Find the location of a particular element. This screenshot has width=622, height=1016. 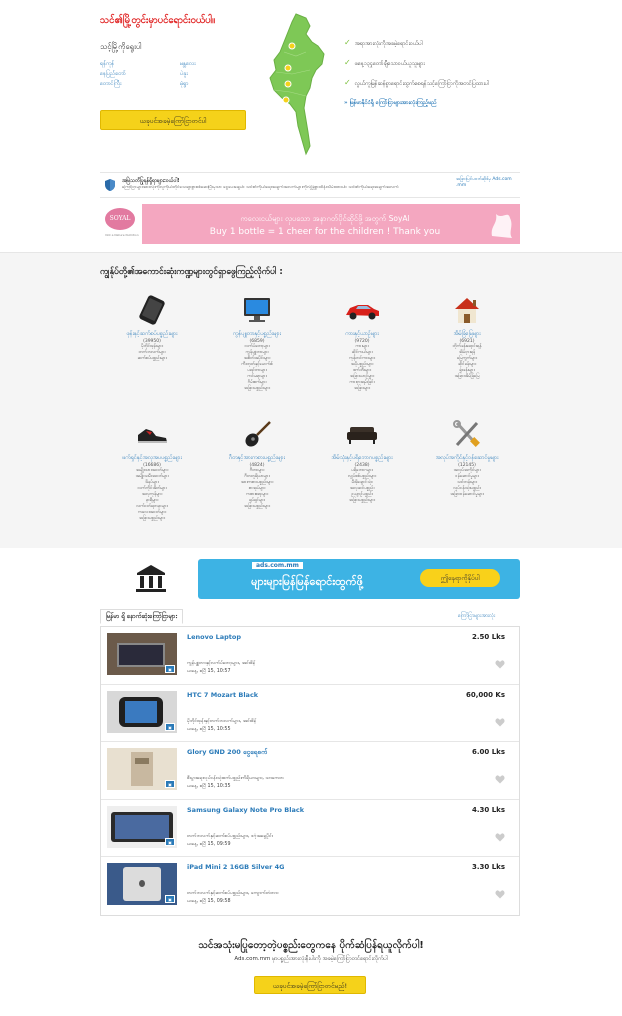

ads-banner-button: ဤနေရာကိုနှိပ်ပါ is located at coordinates (460, 578).